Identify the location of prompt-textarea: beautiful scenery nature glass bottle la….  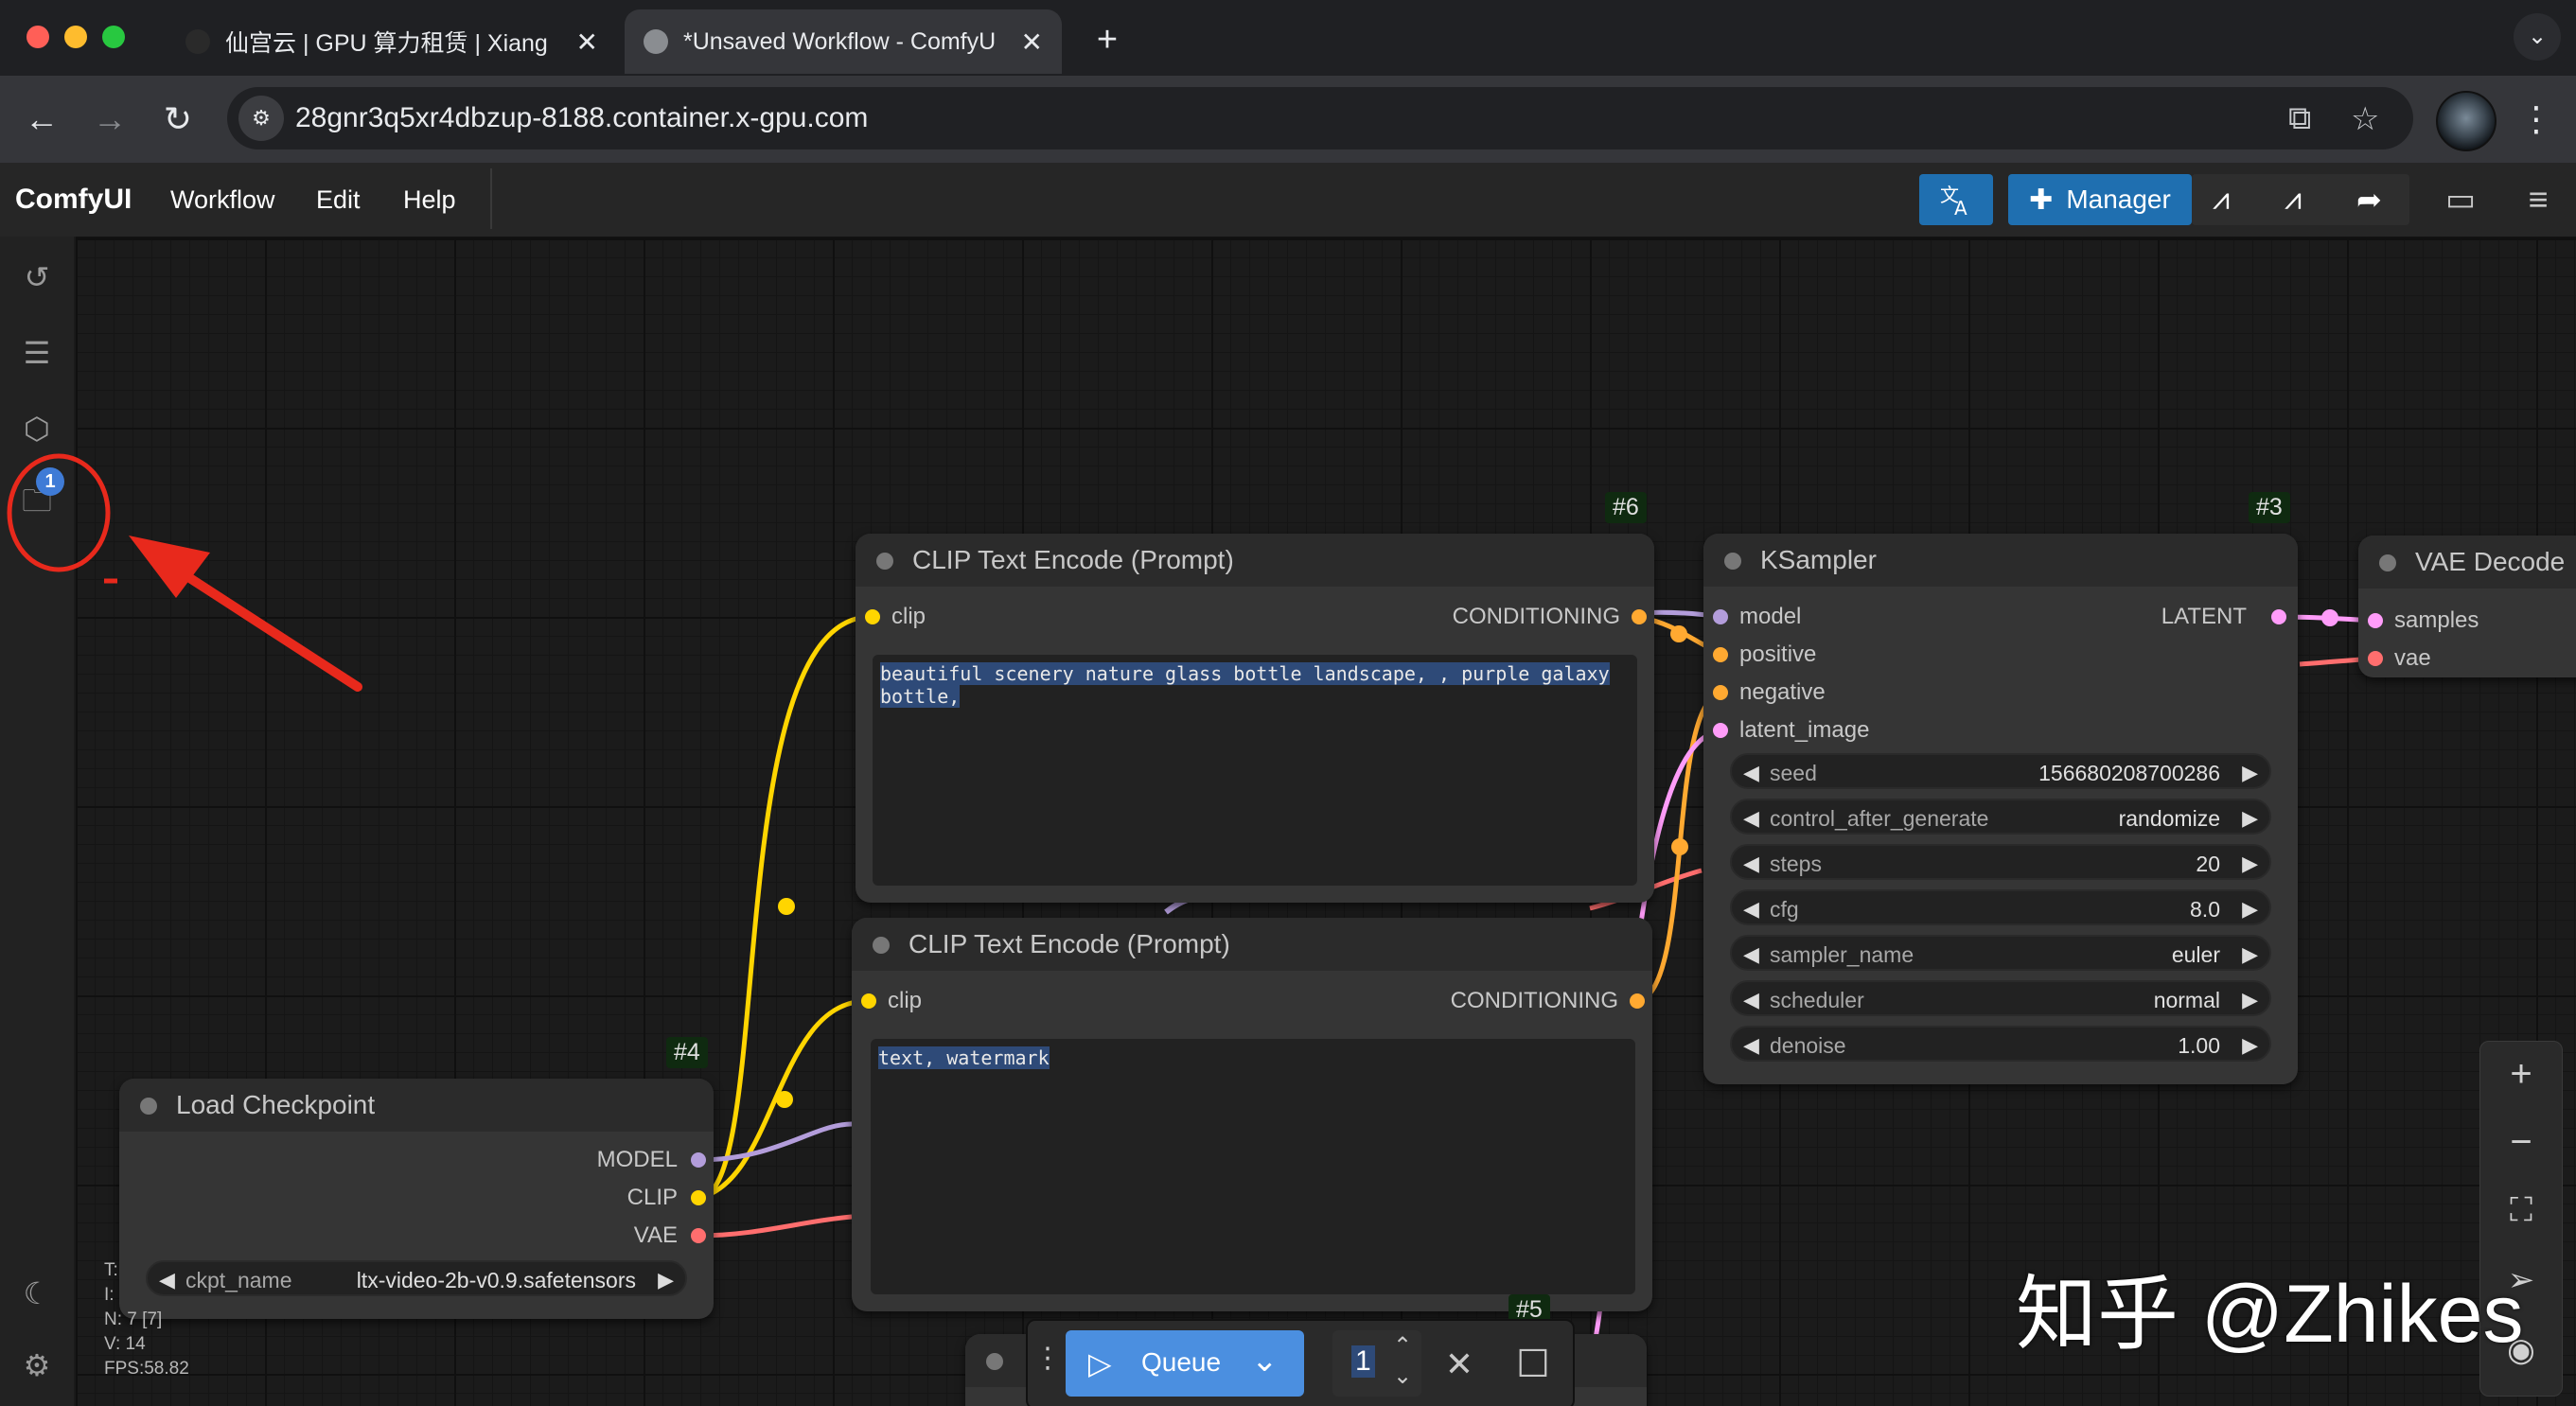
(1255, 770).